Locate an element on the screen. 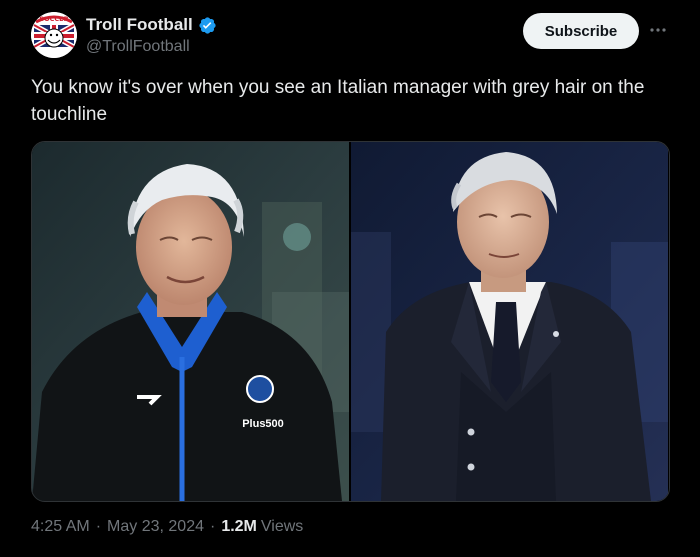  author-display-name: Troll Football is located at coordinates (151, 25).